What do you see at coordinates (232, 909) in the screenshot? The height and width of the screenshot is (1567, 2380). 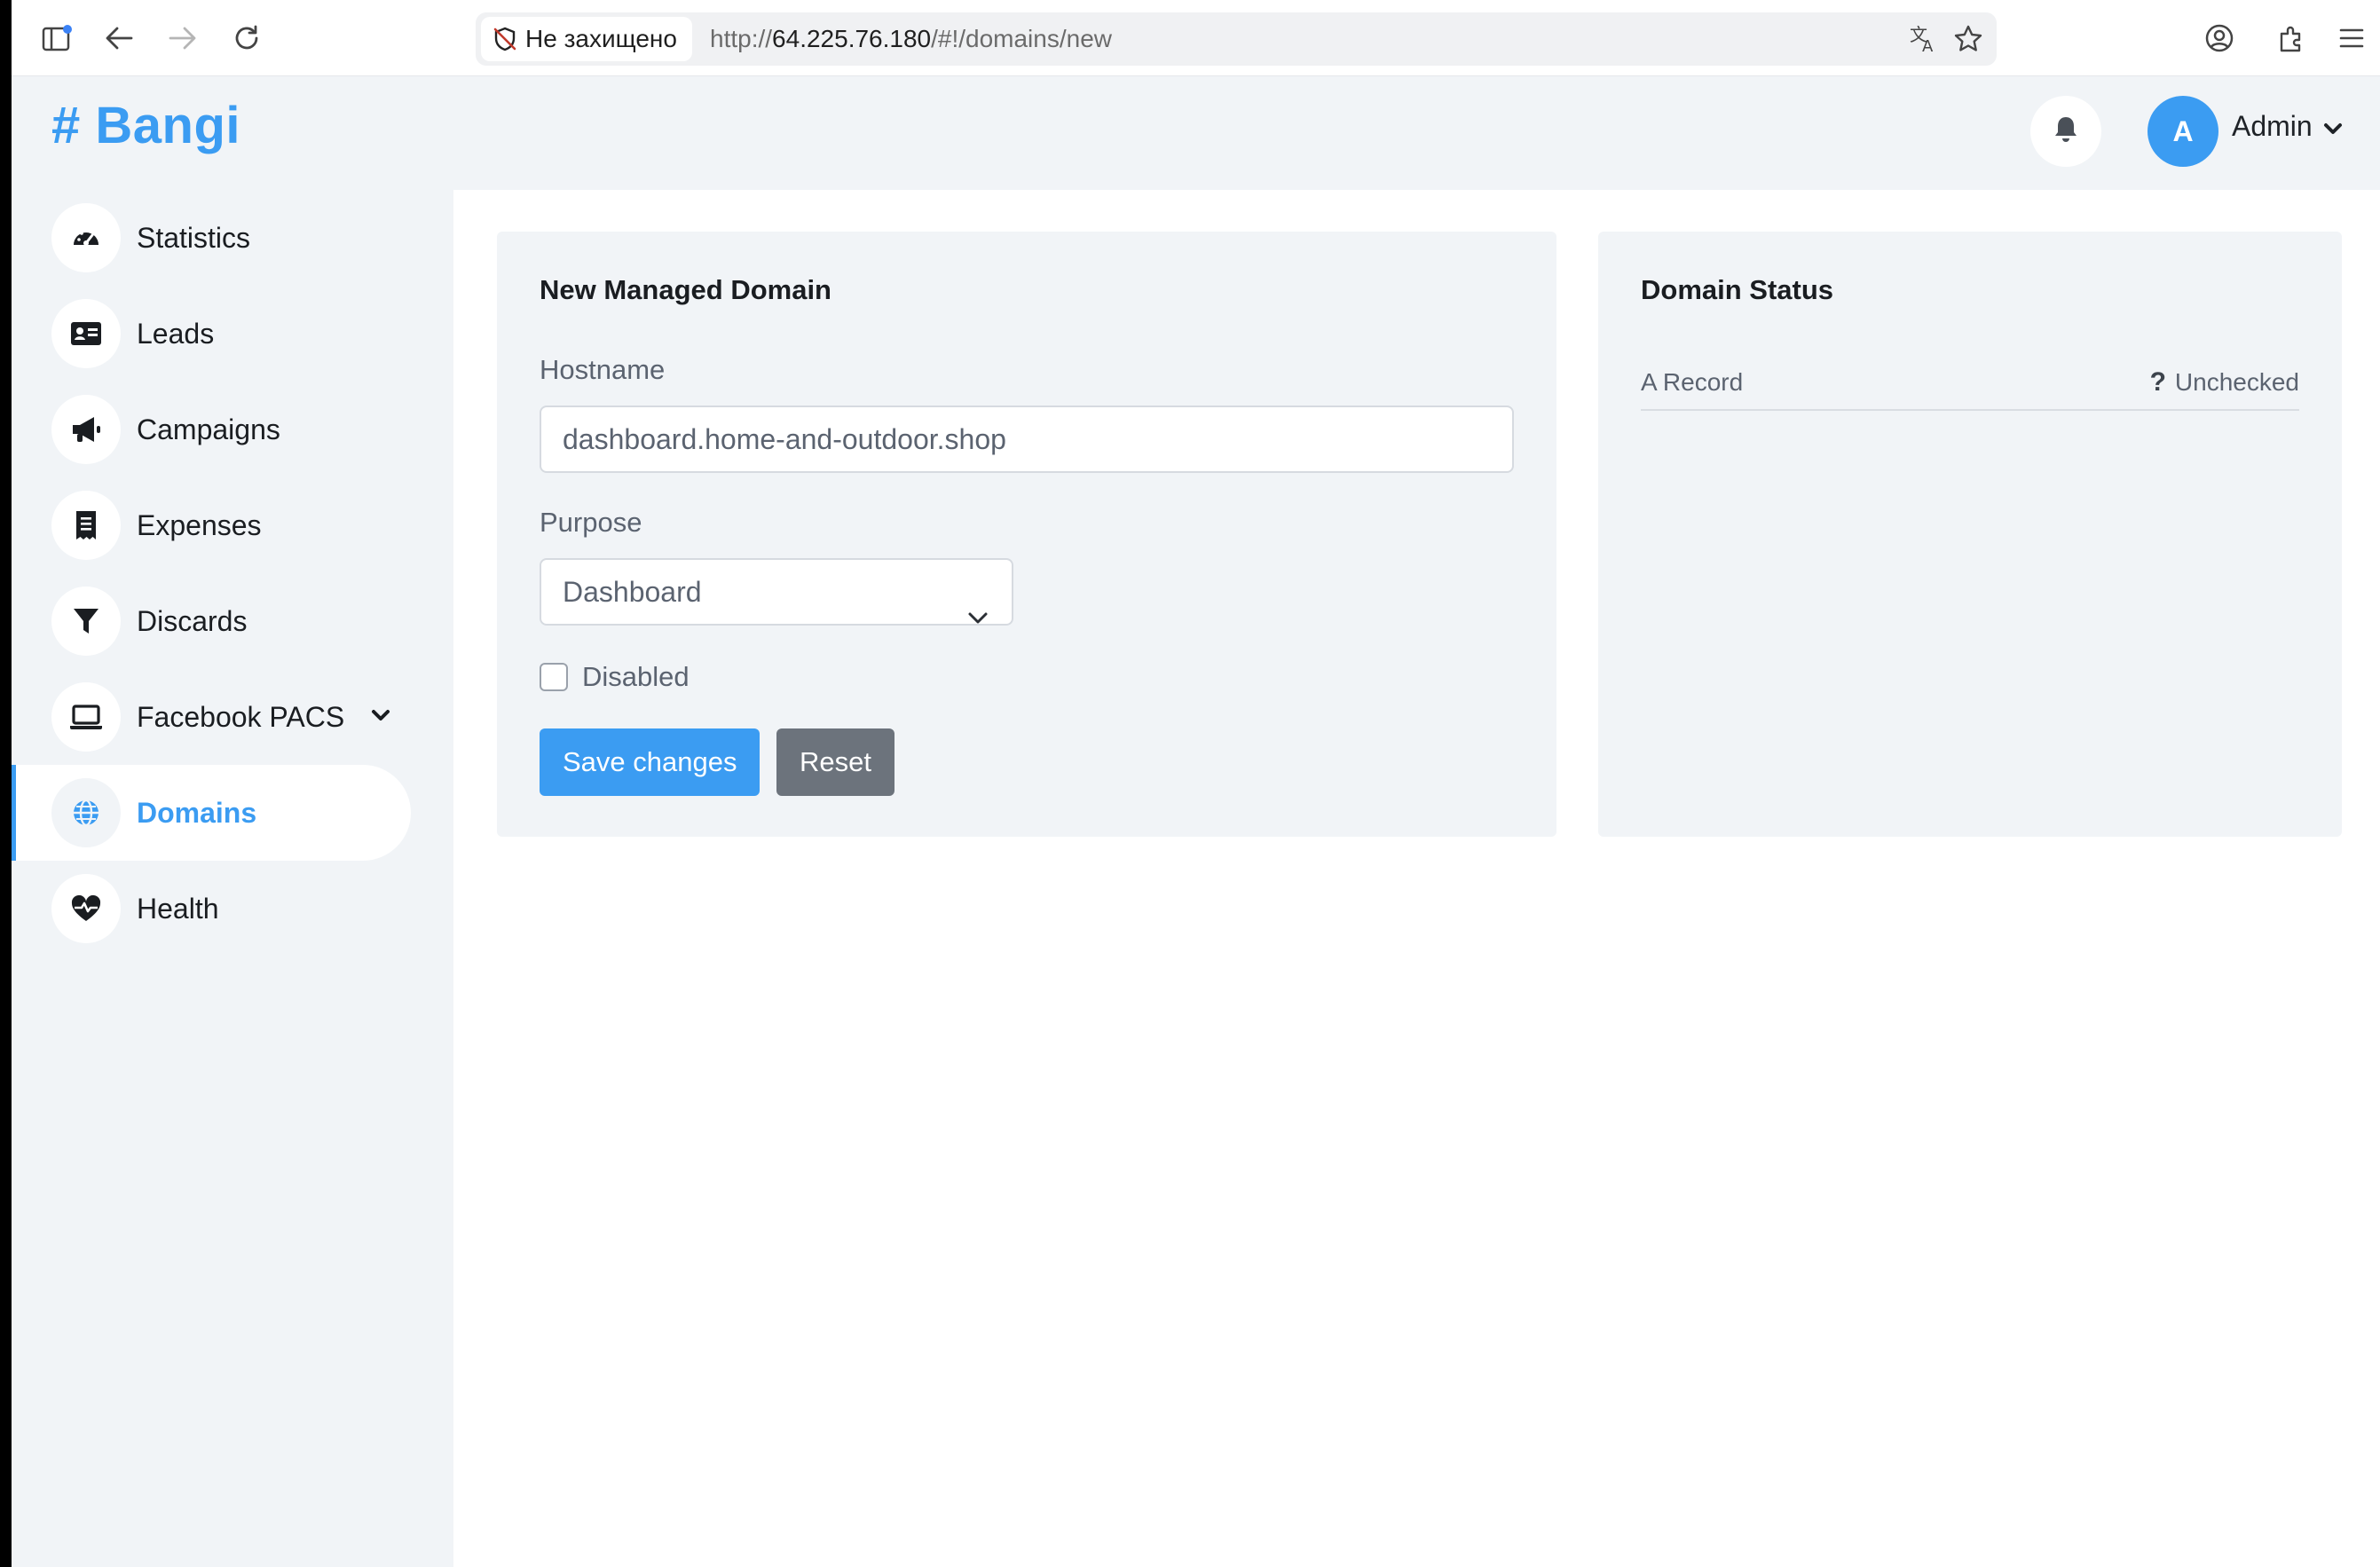 I see `sidebar-item-health: Health` at bounding box center [232, 909].